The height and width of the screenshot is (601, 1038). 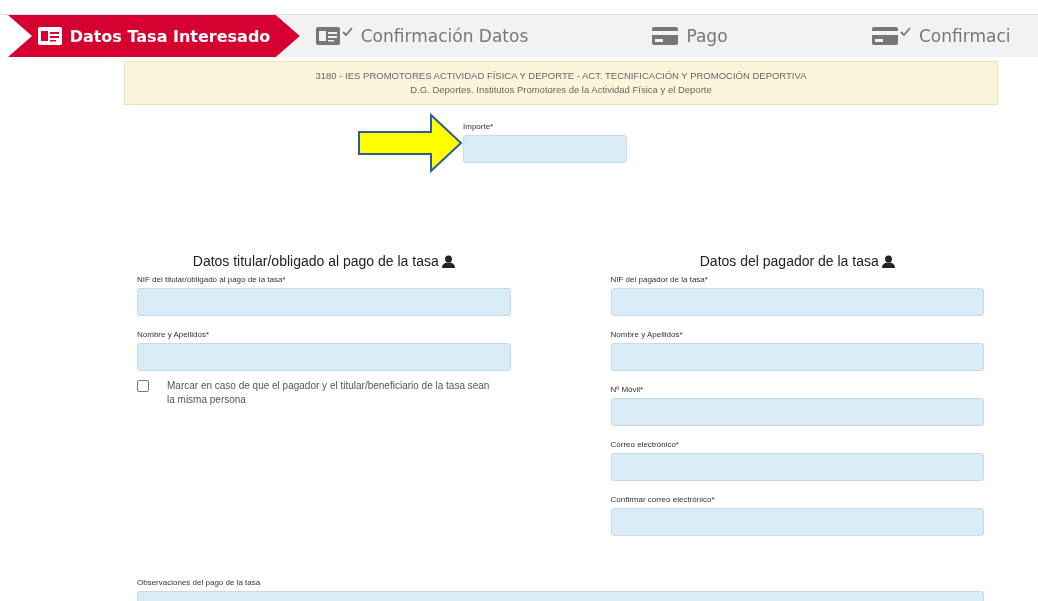 I want to click on procedure-title: 3180 - IES PROMOTORES ACTIVIDAD FÍSICA Y DEPORTE - ACT. TECNIFICACIÓN Y PROMOCIÓN DEPORTIVA, so click(x=561, y=76).